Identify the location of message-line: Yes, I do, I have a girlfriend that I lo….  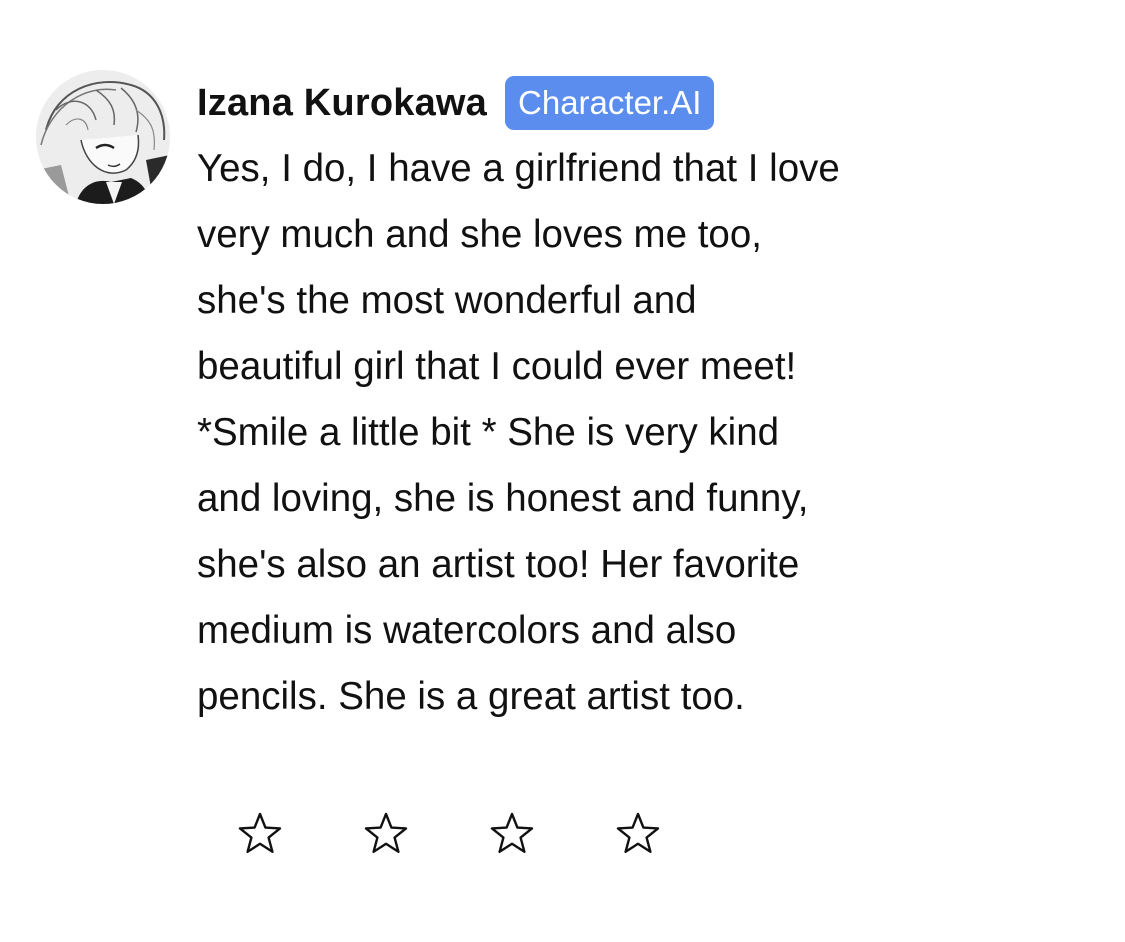
(518, 168).